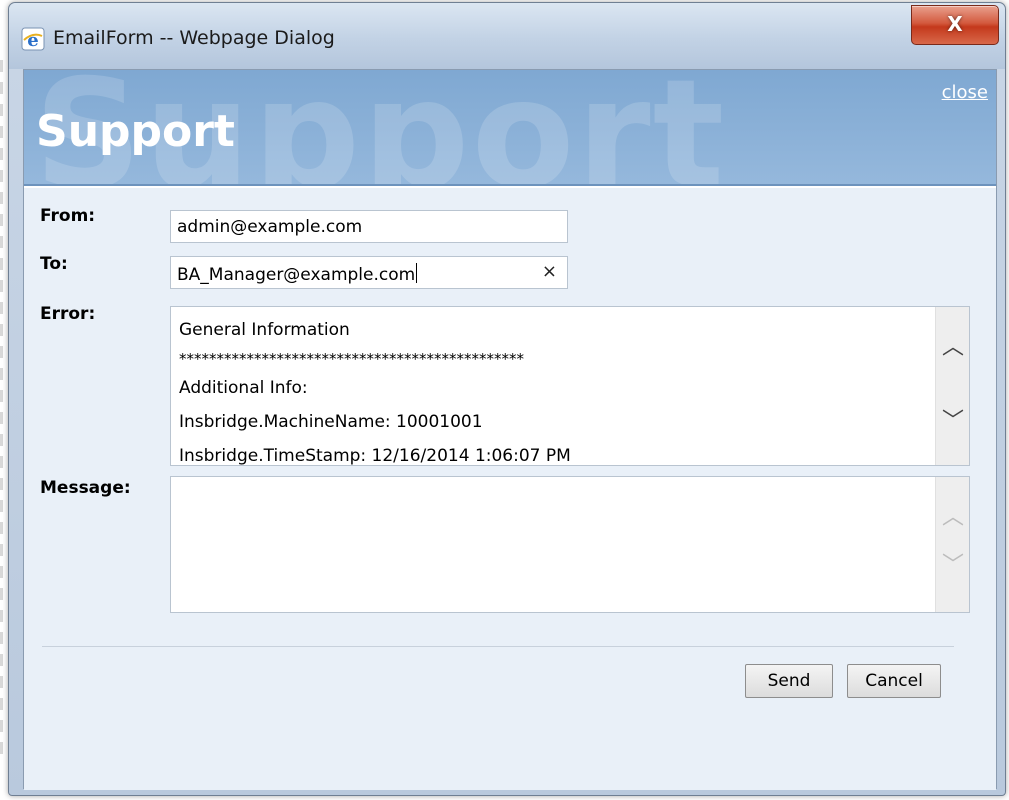 Image resolution: width=1009 pixels, height=800 pixels. I want to click on svg-text: e, so click(32, 40).